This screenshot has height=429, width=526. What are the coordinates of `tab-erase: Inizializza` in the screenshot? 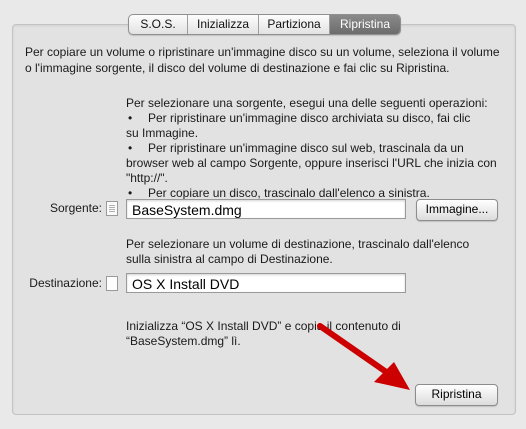 It's located at (223, 24).